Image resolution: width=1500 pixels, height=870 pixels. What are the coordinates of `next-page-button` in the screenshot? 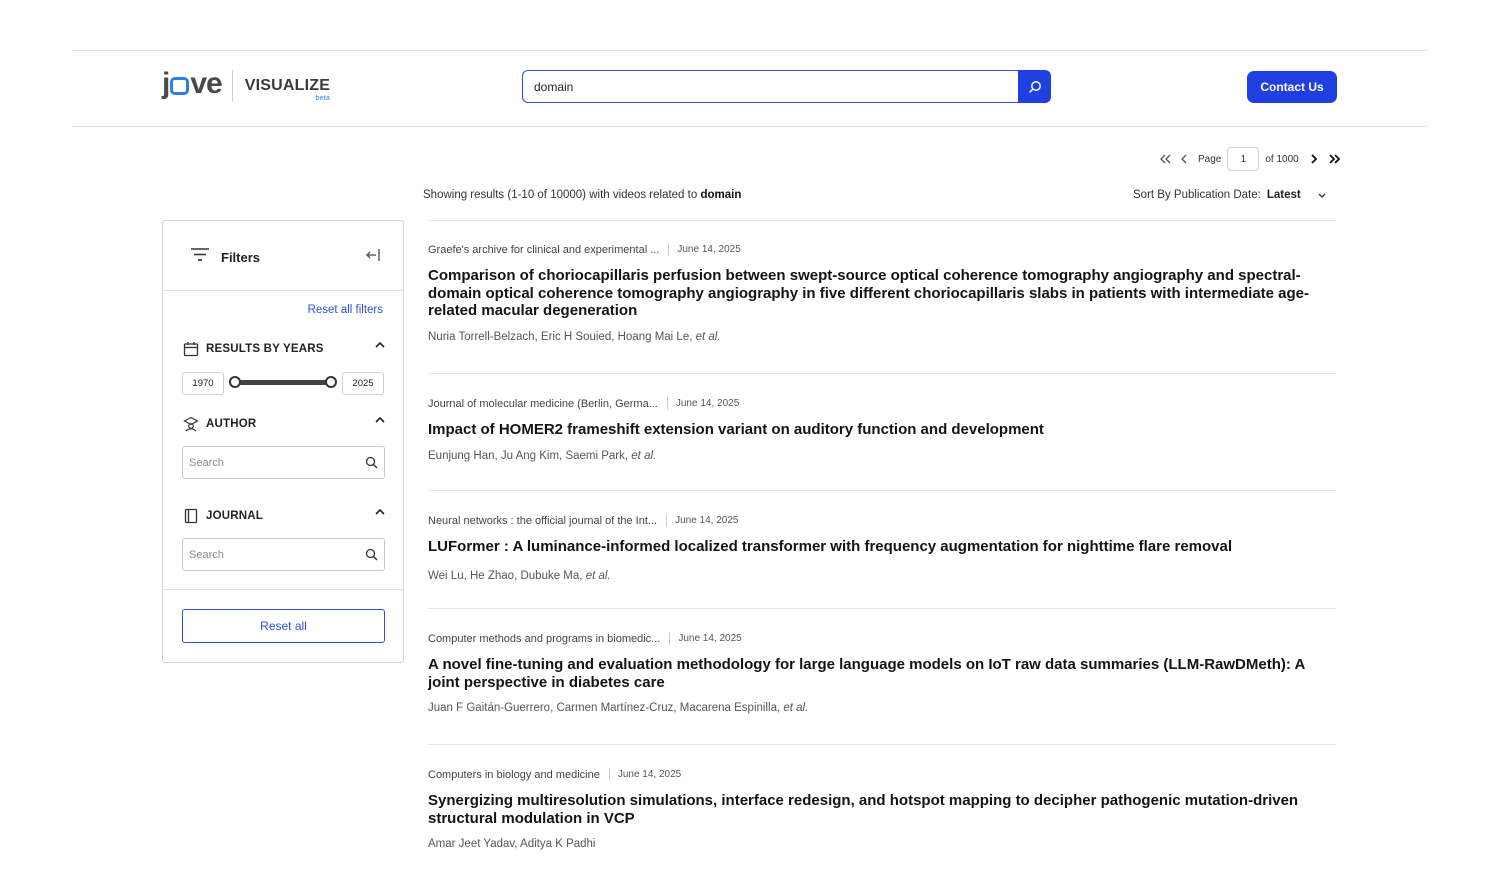 It's located at (1314, 159).